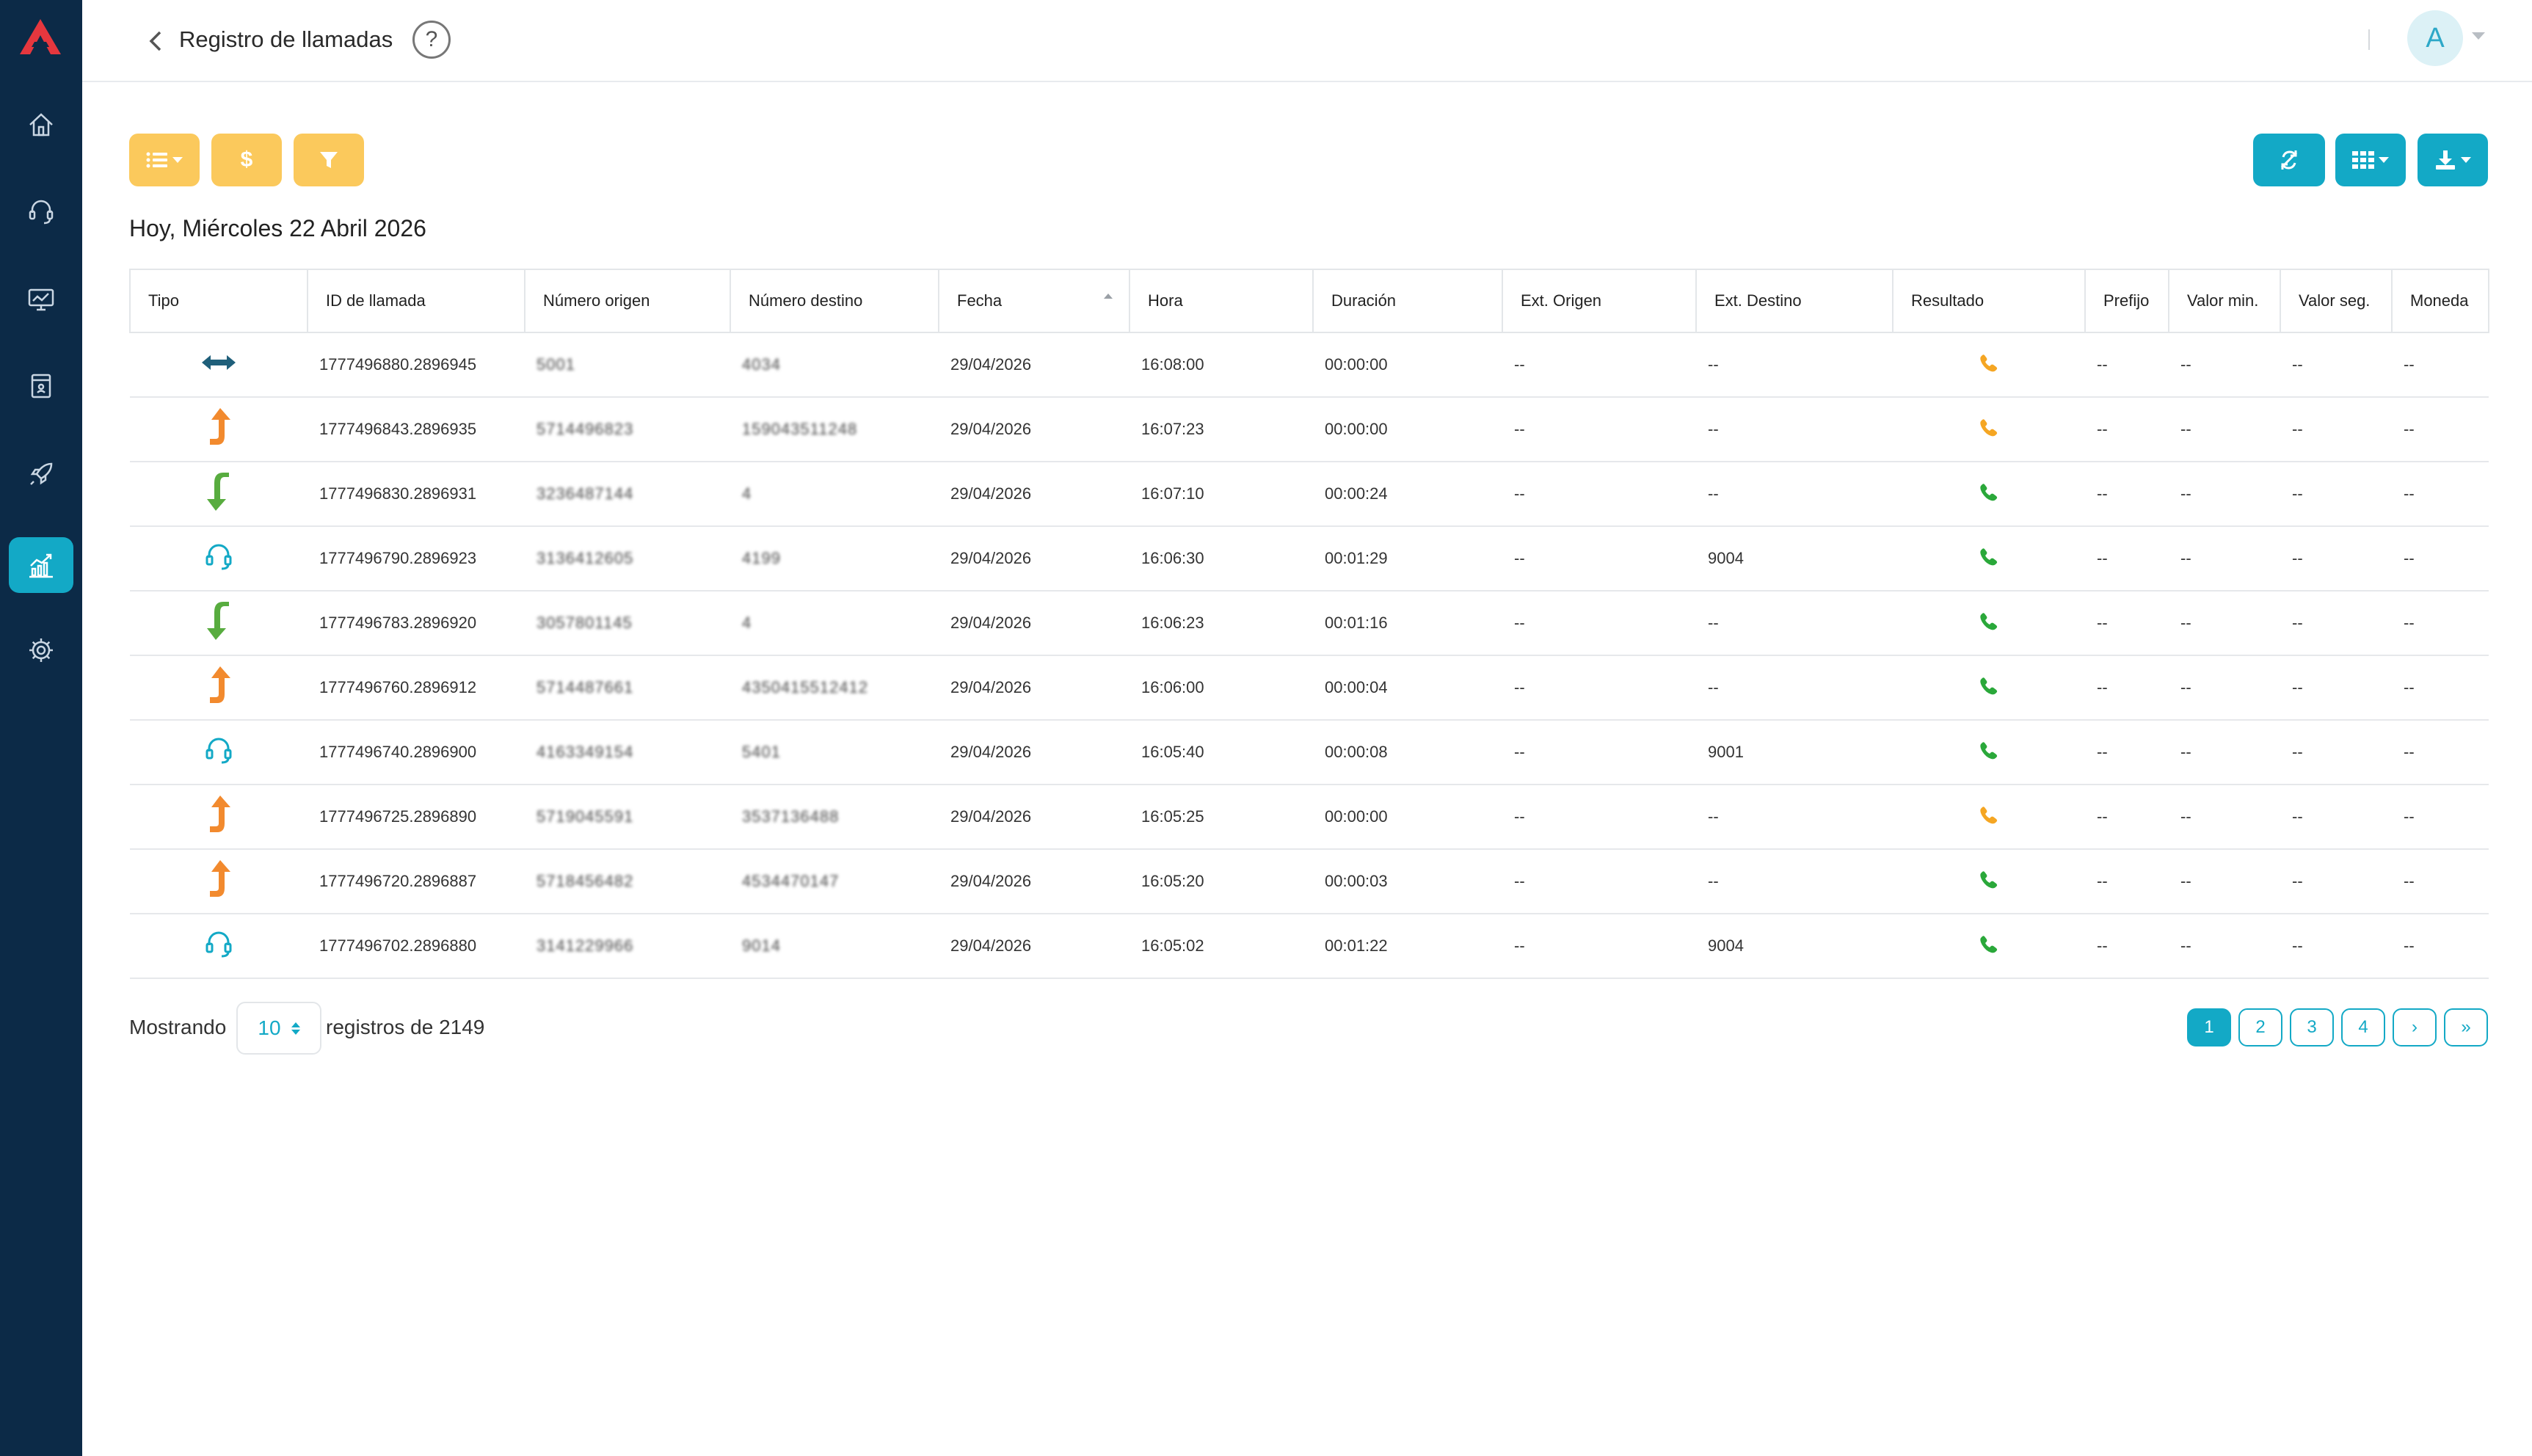 The width and height of the screenshot is (2532, 1456). What do you see at coordinates (41, 386) in the screenshot?
I see `nav-contacts-icon` at bounding box center [41, 386].